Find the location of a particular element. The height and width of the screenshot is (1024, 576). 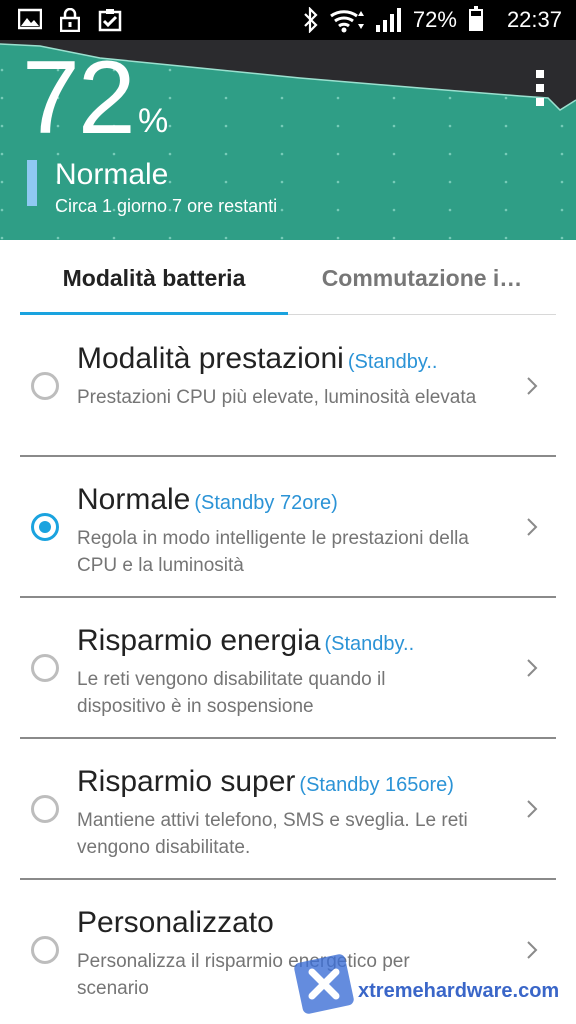

percent-sign: % is located at coordinates (153, 121).